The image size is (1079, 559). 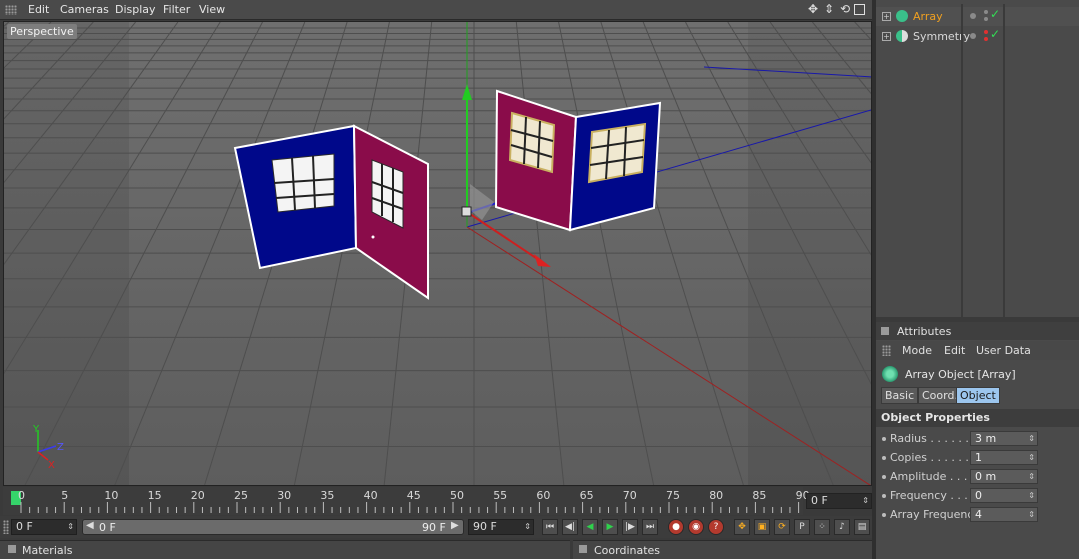 I want to click on amplitude-label: Amplitude . . . . ., so click(x=936, y=476).